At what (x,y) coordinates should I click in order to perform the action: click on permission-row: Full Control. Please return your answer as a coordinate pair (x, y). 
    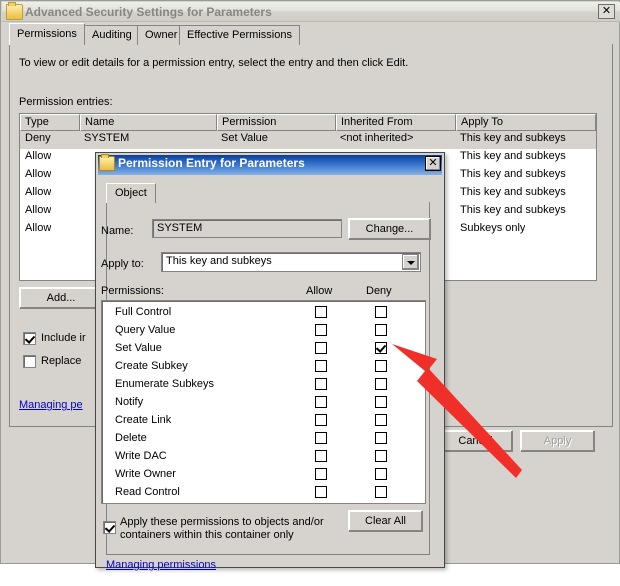
    Looking at the image, I should click on (263, 313).